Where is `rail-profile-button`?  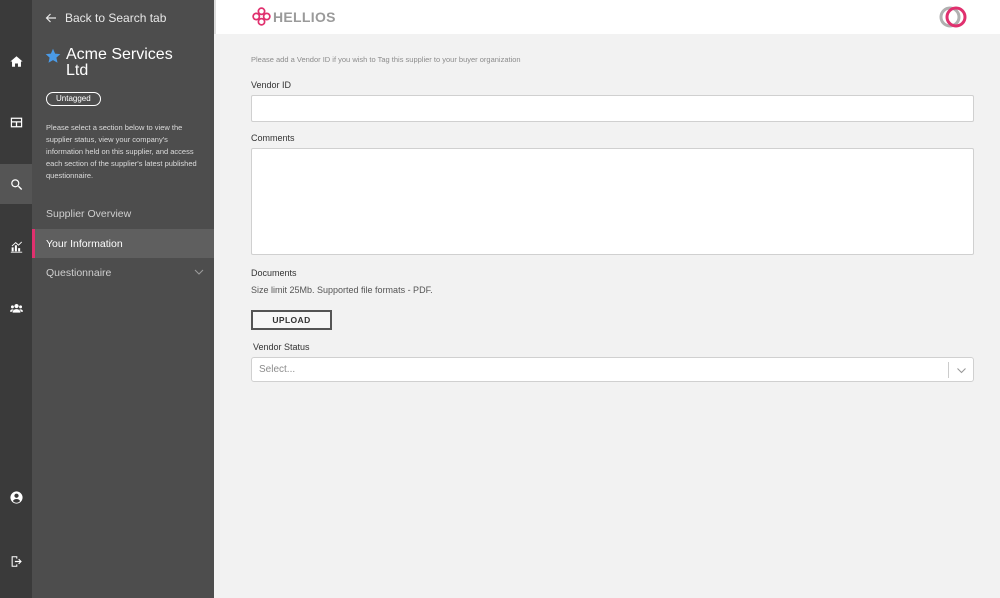 rail-profile-button is located at coordinates (16, 497).